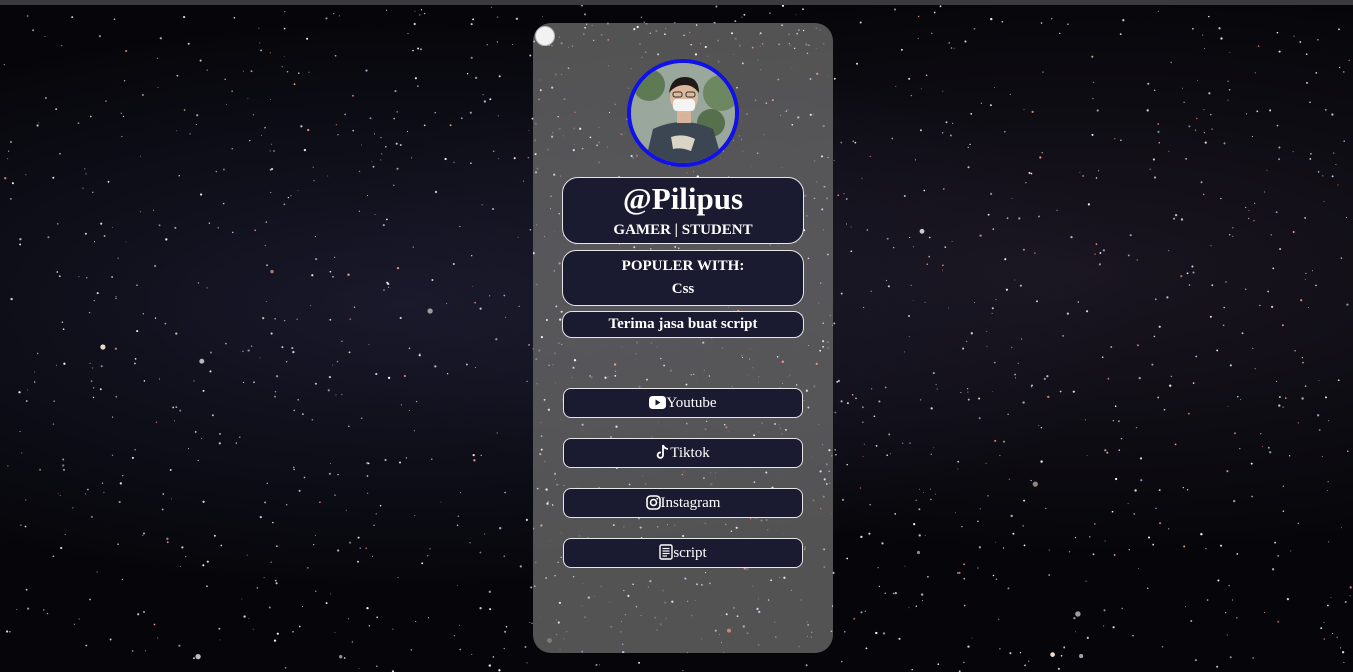 The image size is (1353, 672). What do you see at coordinates (545, 36) in the screenshot?
I see `theme-toggle-button` at bounding box center [545, 36].